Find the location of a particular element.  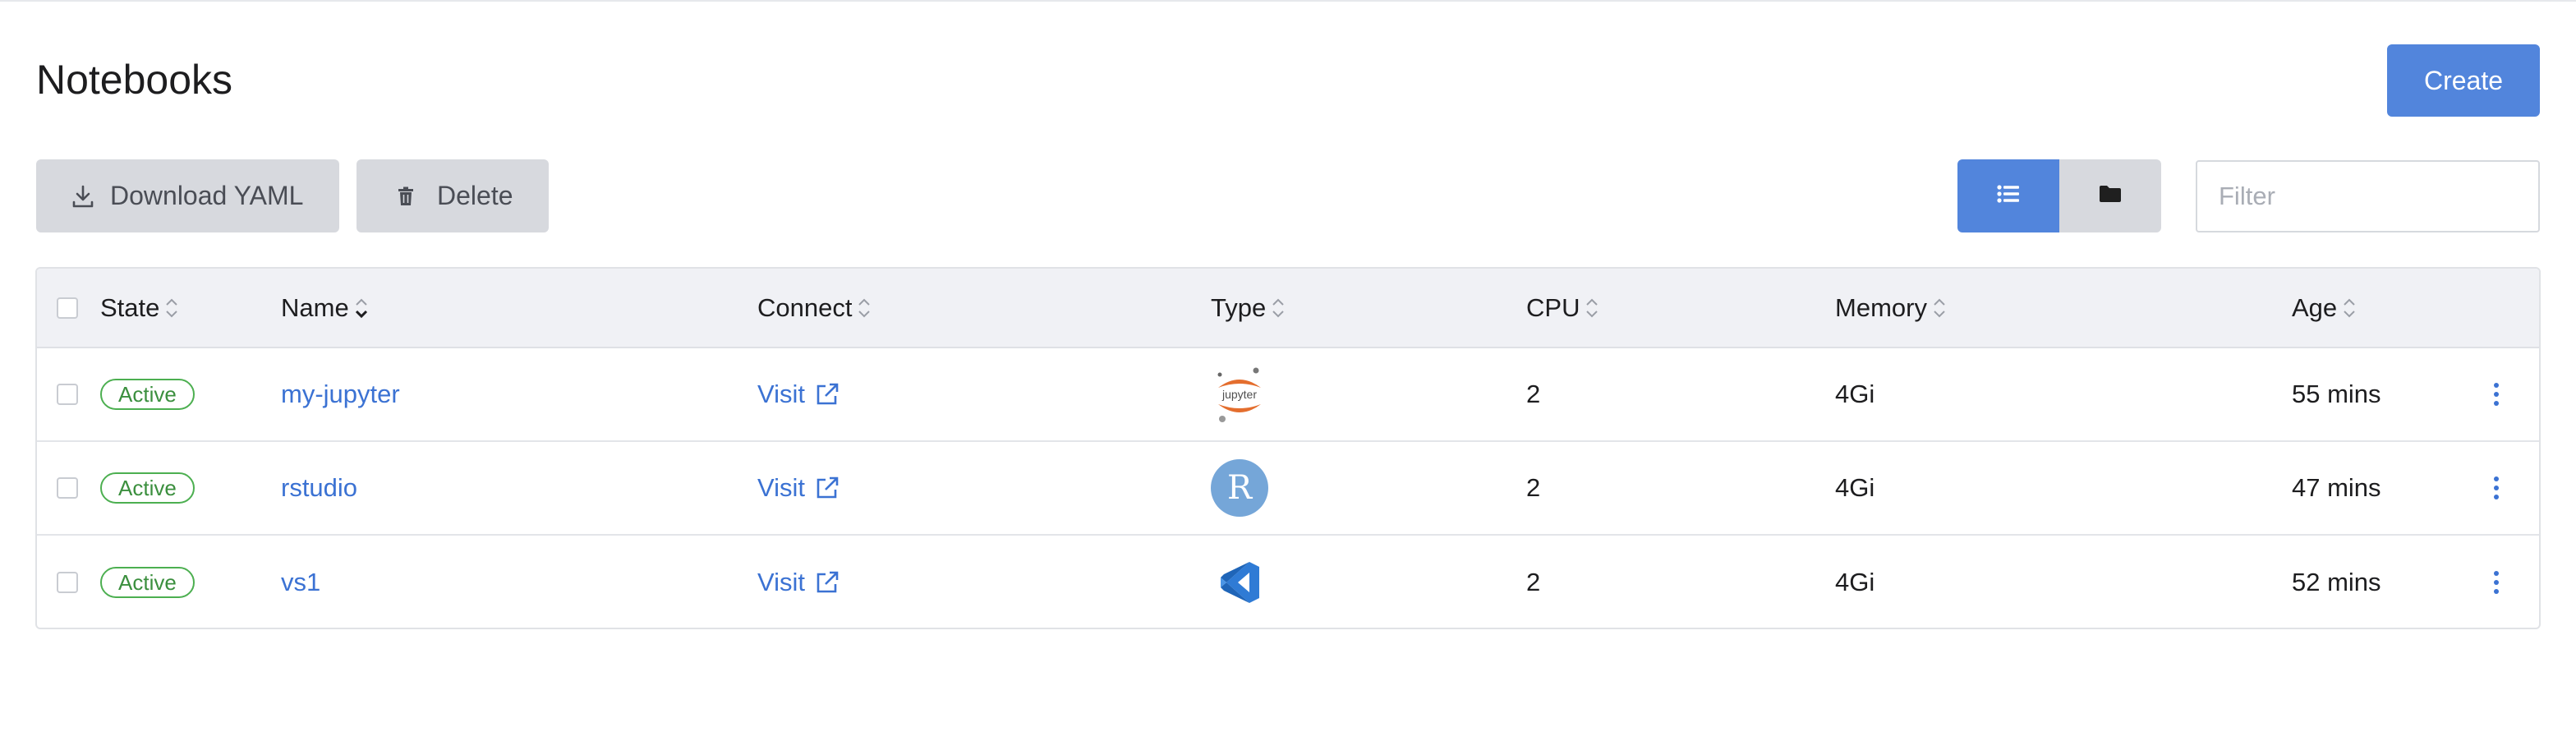

delete-button: Delete is located at coordinates (453, 195).